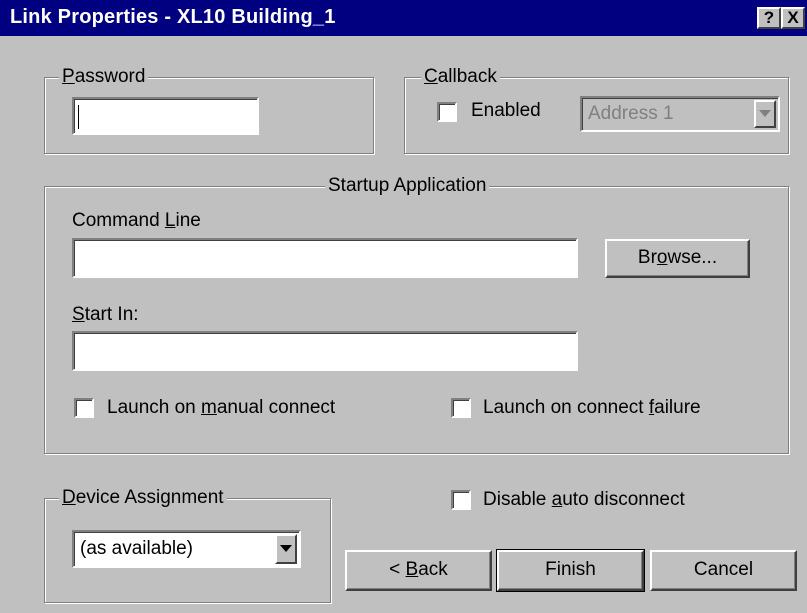  Describe the element at coordinates (447, 112) in the screenshot. I see `callback-enabled-checkbox` at that location.